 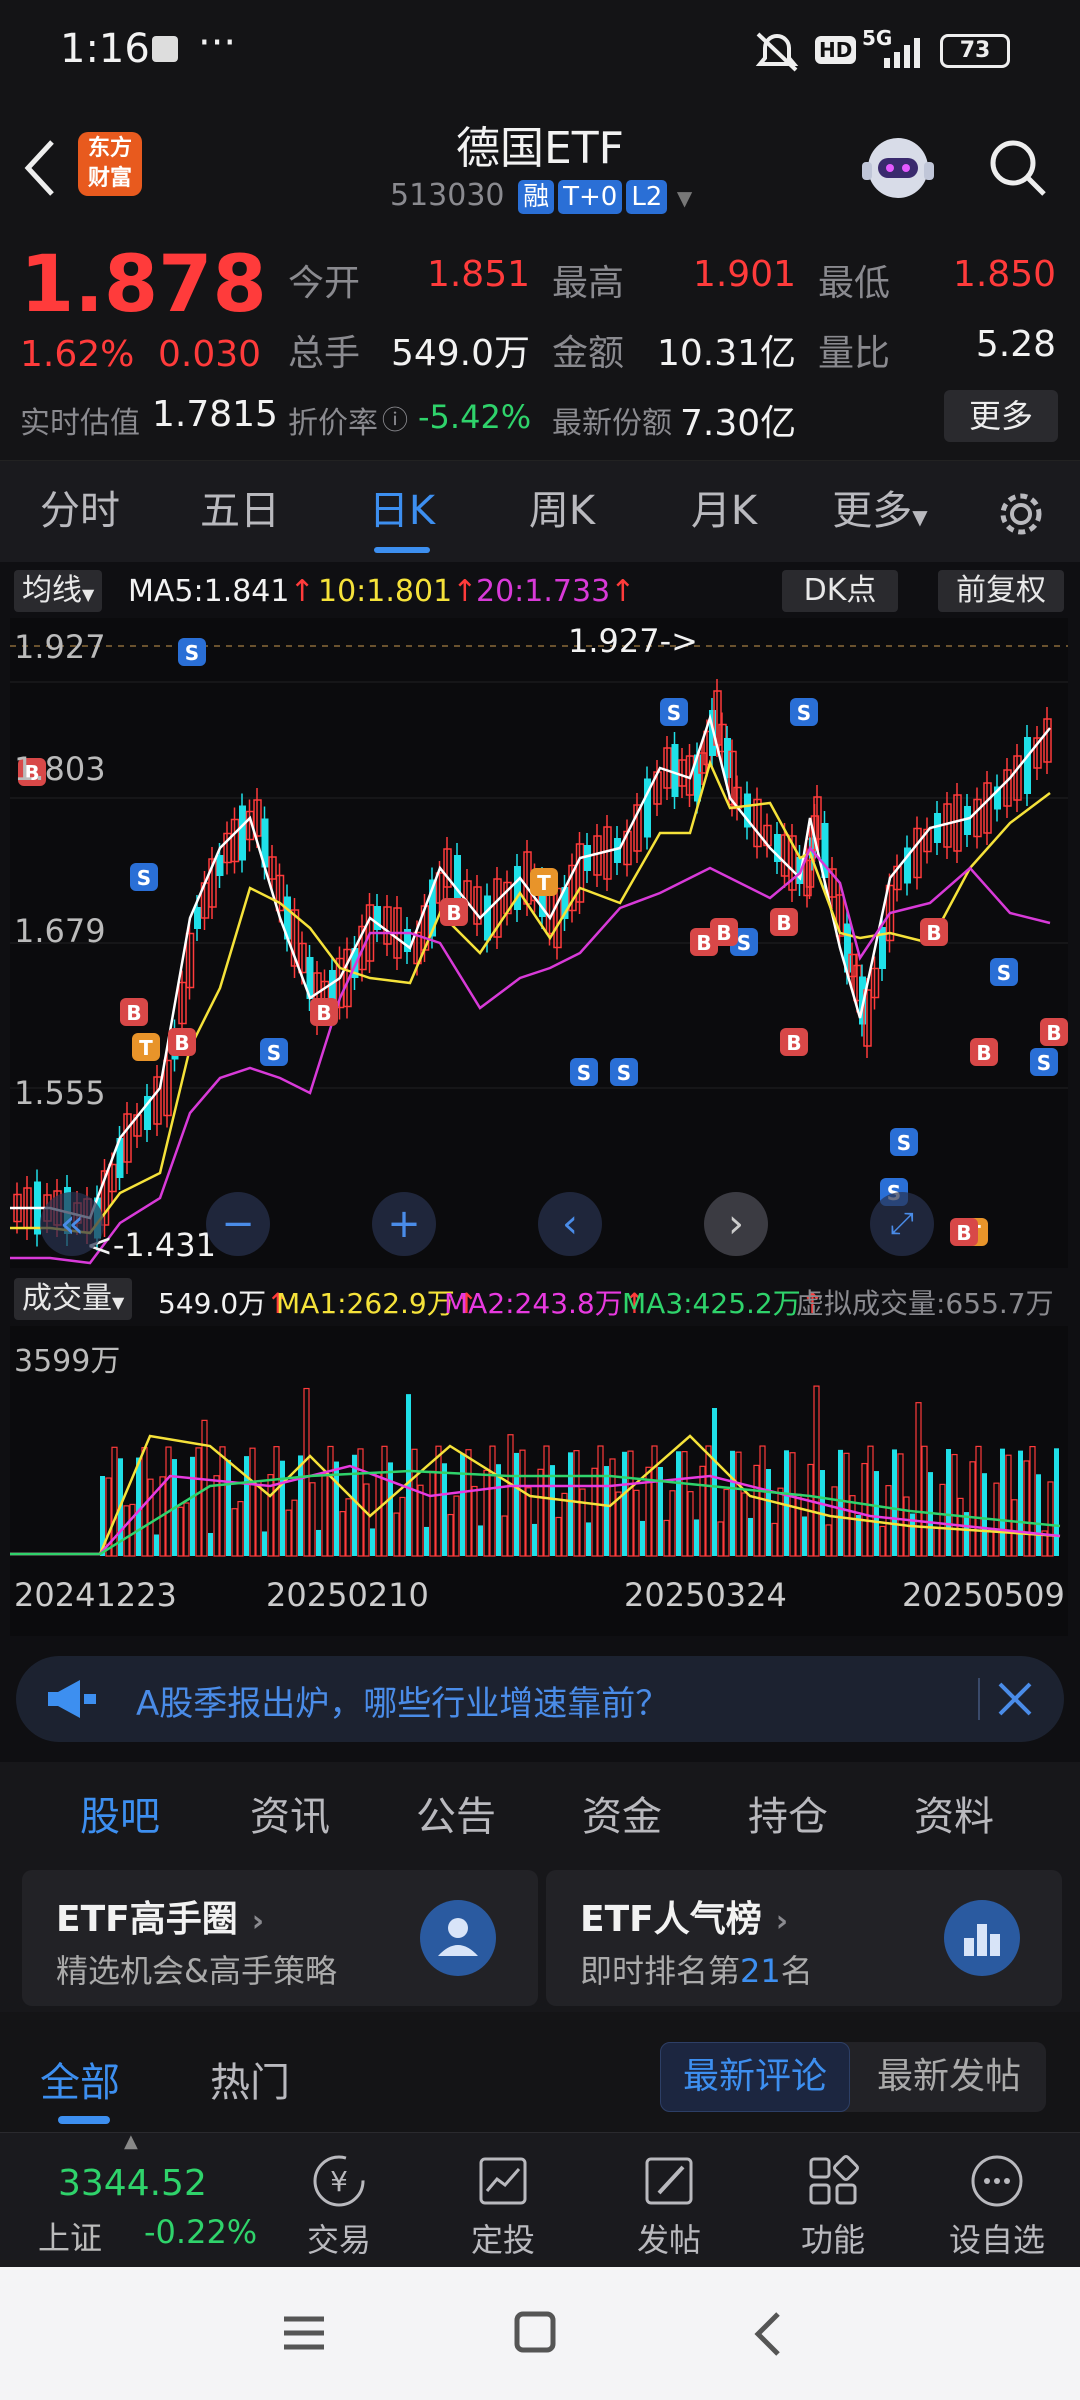 I want to click on tab-forum: 股吧, so click(x=120, y=1813).